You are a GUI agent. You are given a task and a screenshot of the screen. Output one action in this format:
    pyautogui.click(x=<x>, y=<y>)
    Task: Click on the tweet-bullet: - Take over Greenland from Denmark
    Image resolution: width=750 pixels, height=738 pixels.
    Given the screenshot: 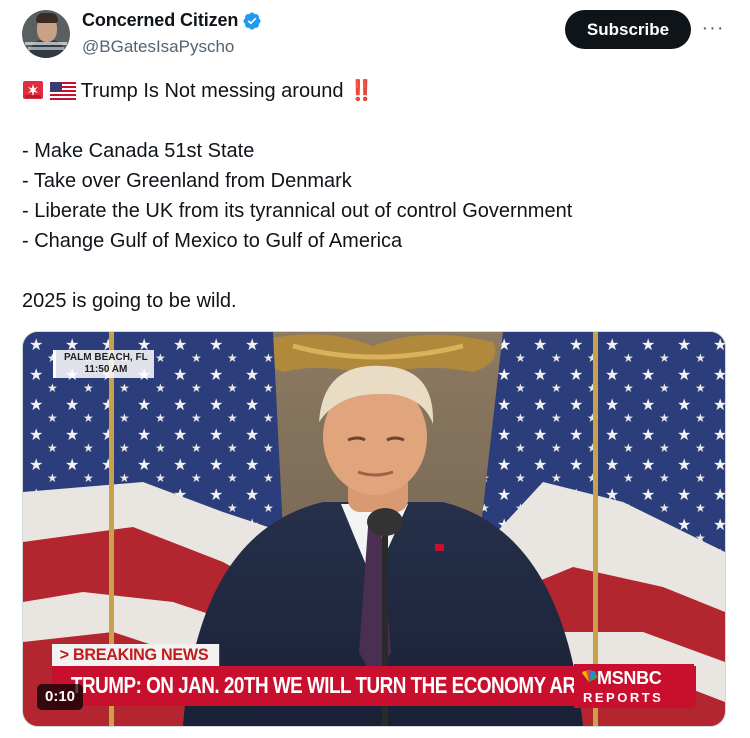 What is the action you would take?
    pyautogui.click(x=187, y=181)
    